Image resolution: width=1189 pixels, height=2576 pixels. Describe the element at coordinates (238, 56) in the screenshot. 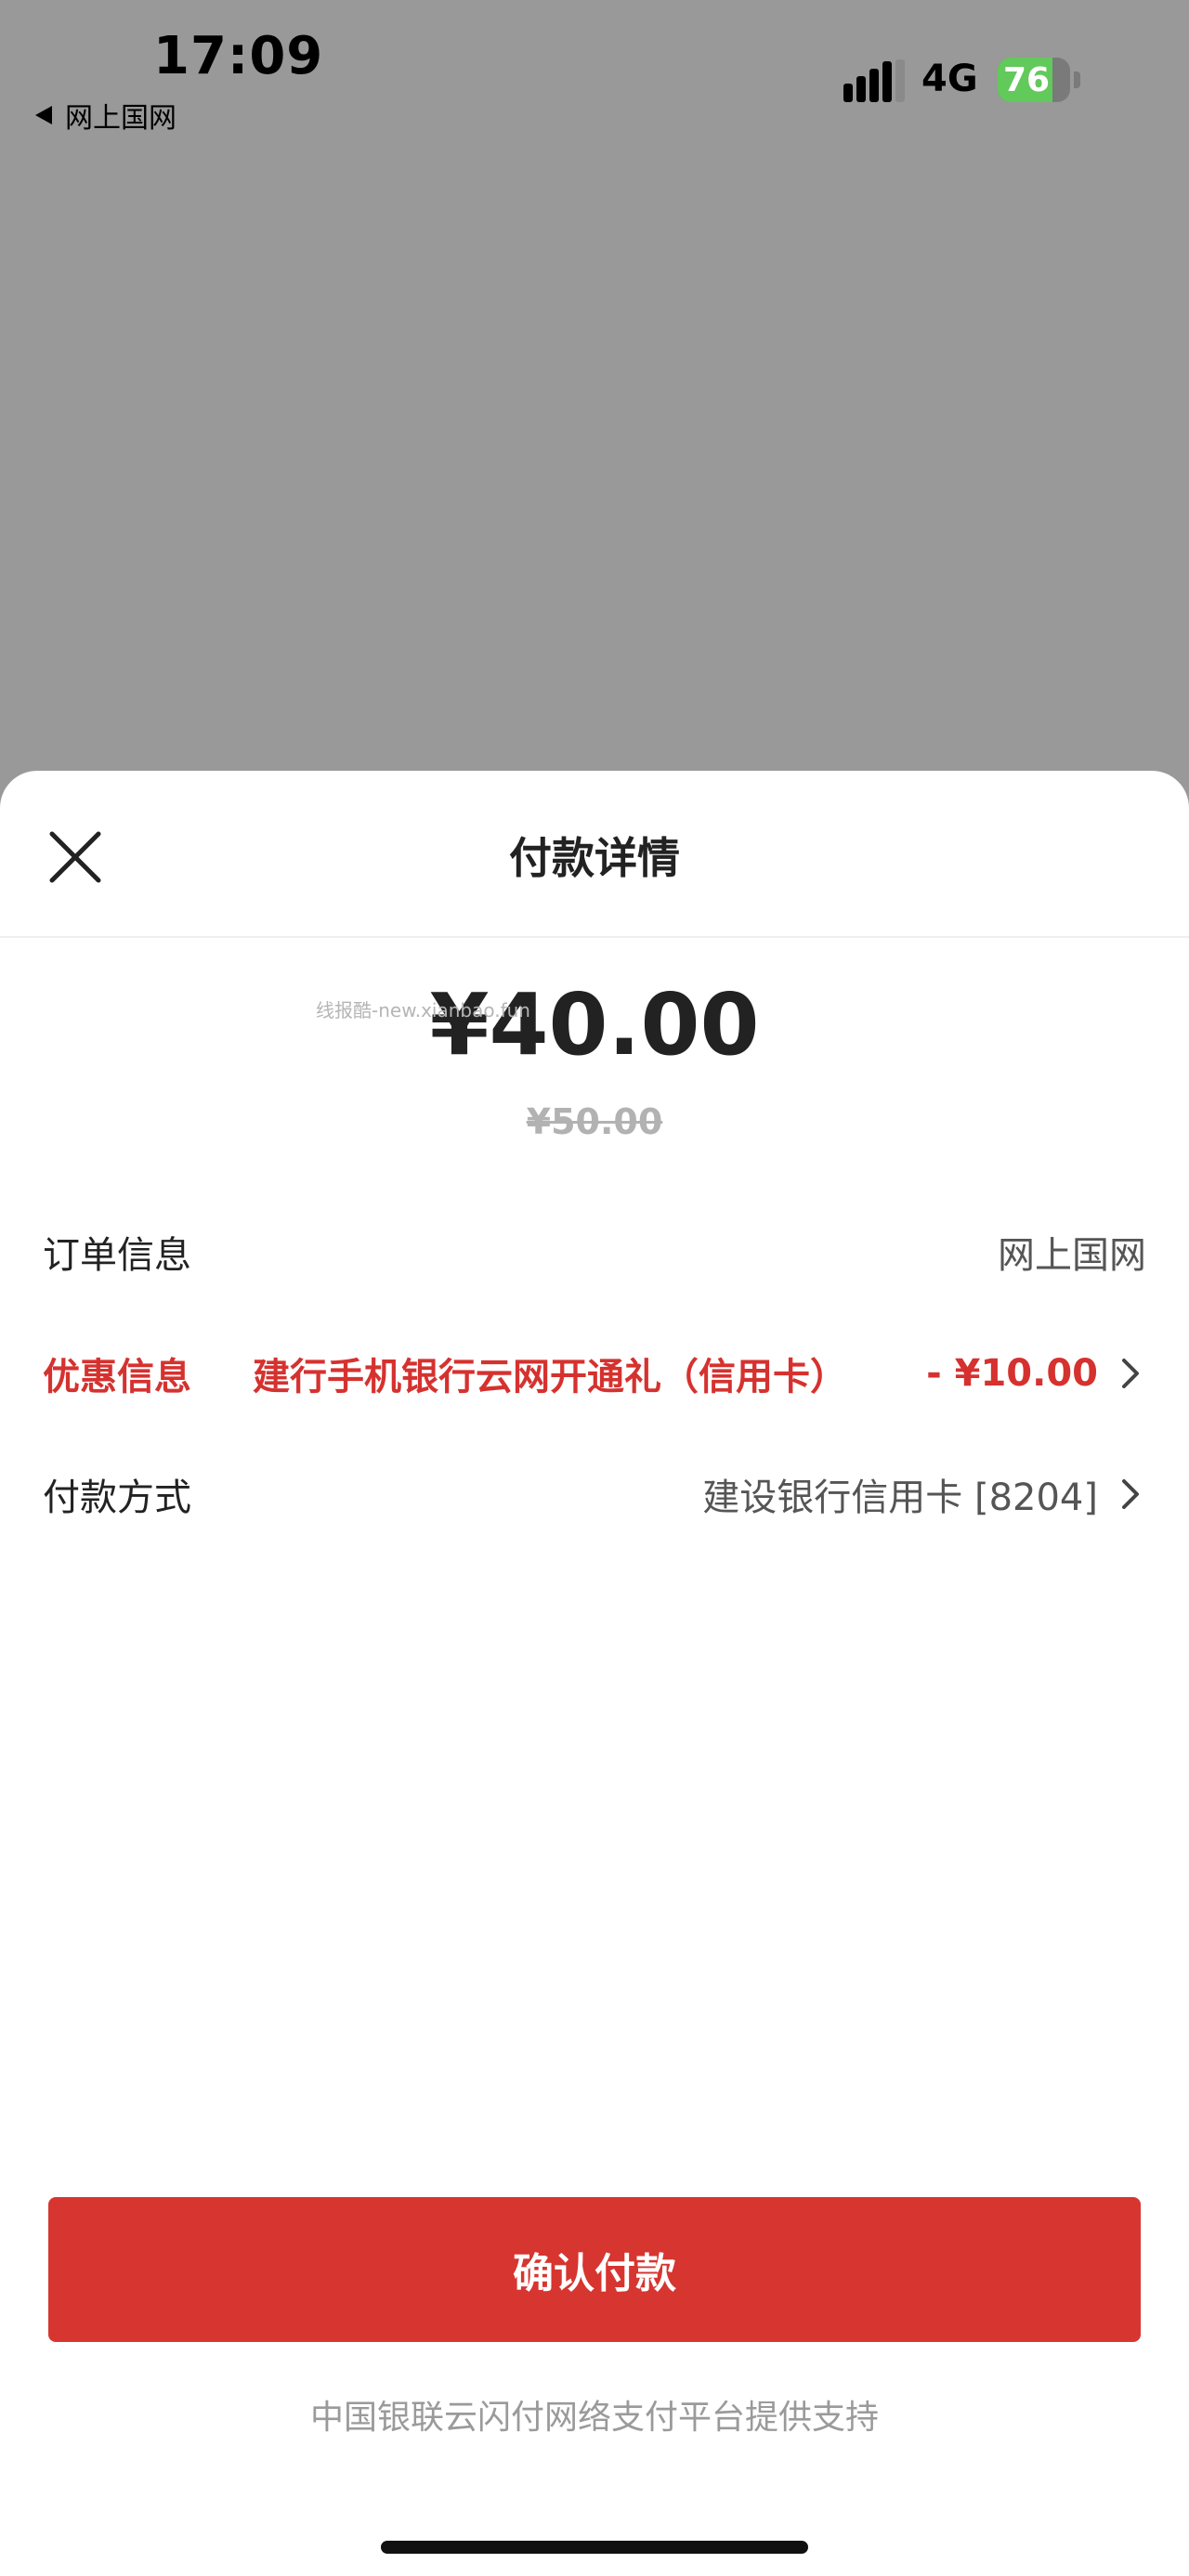

I see `status-time: 17:09` at that location.